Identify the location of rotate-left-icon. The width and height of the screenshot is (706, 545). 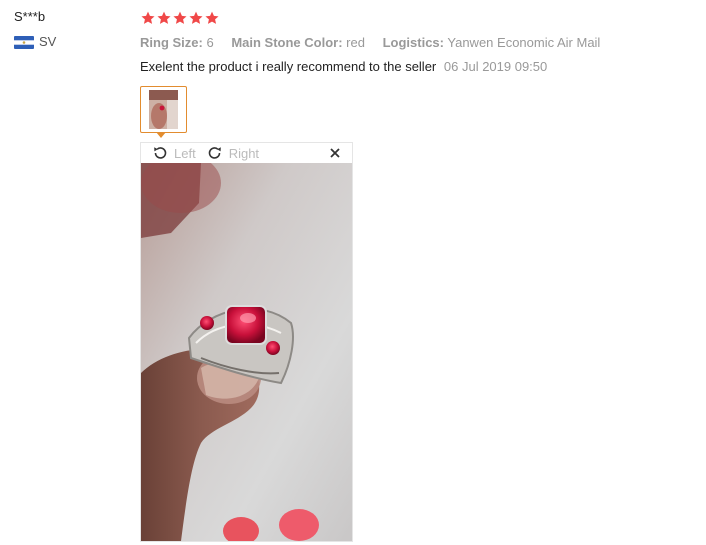
(160, 153).